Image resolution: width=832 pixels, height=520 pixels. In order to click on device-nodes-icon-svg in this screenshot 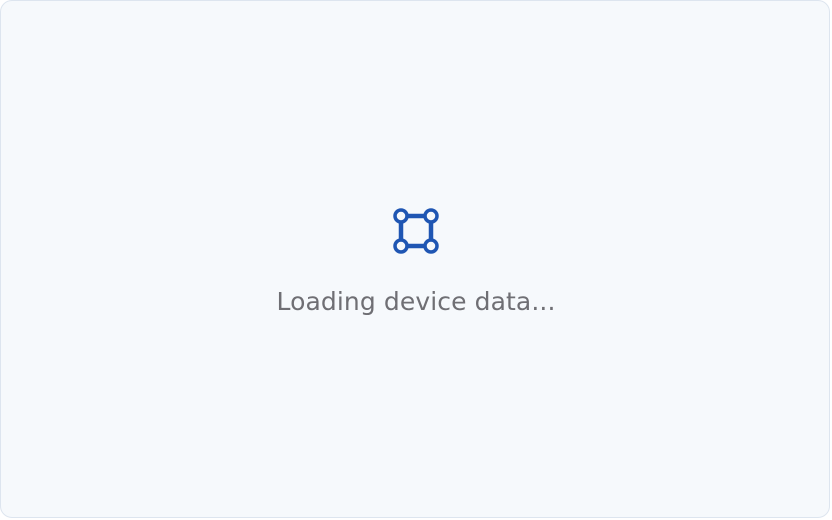, I will do `click(416, 230)`.